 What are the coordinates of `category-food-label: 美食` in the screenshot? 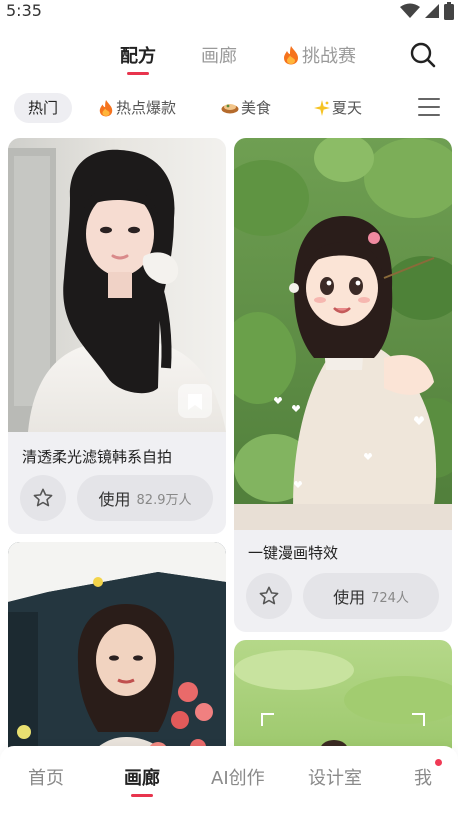 It's located at (256, 108).